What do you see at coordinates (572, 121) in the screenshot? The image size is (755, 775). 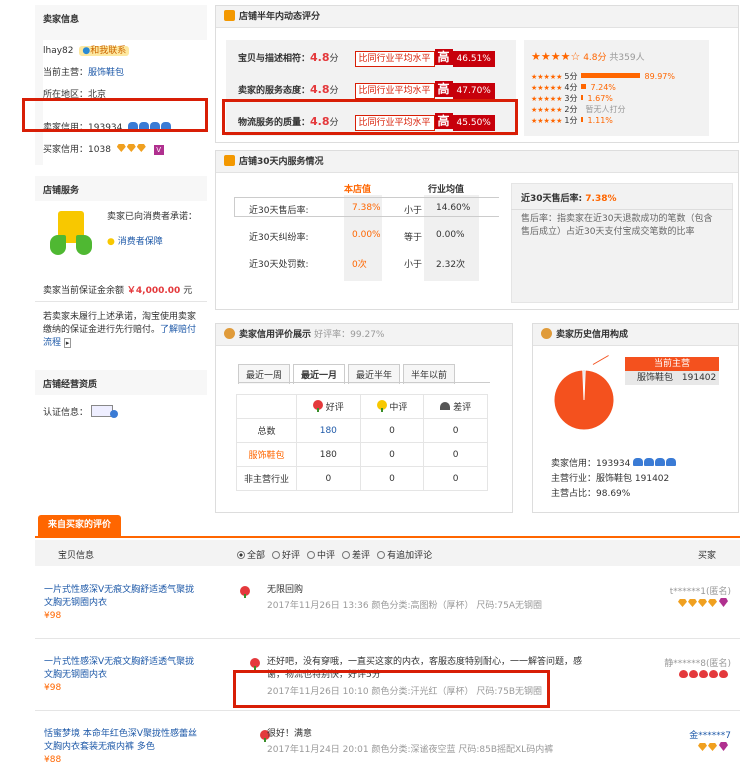 I see `dsr-dist-row: ★★★★★ 1分 1.11%` at bounding box center [572, 121].